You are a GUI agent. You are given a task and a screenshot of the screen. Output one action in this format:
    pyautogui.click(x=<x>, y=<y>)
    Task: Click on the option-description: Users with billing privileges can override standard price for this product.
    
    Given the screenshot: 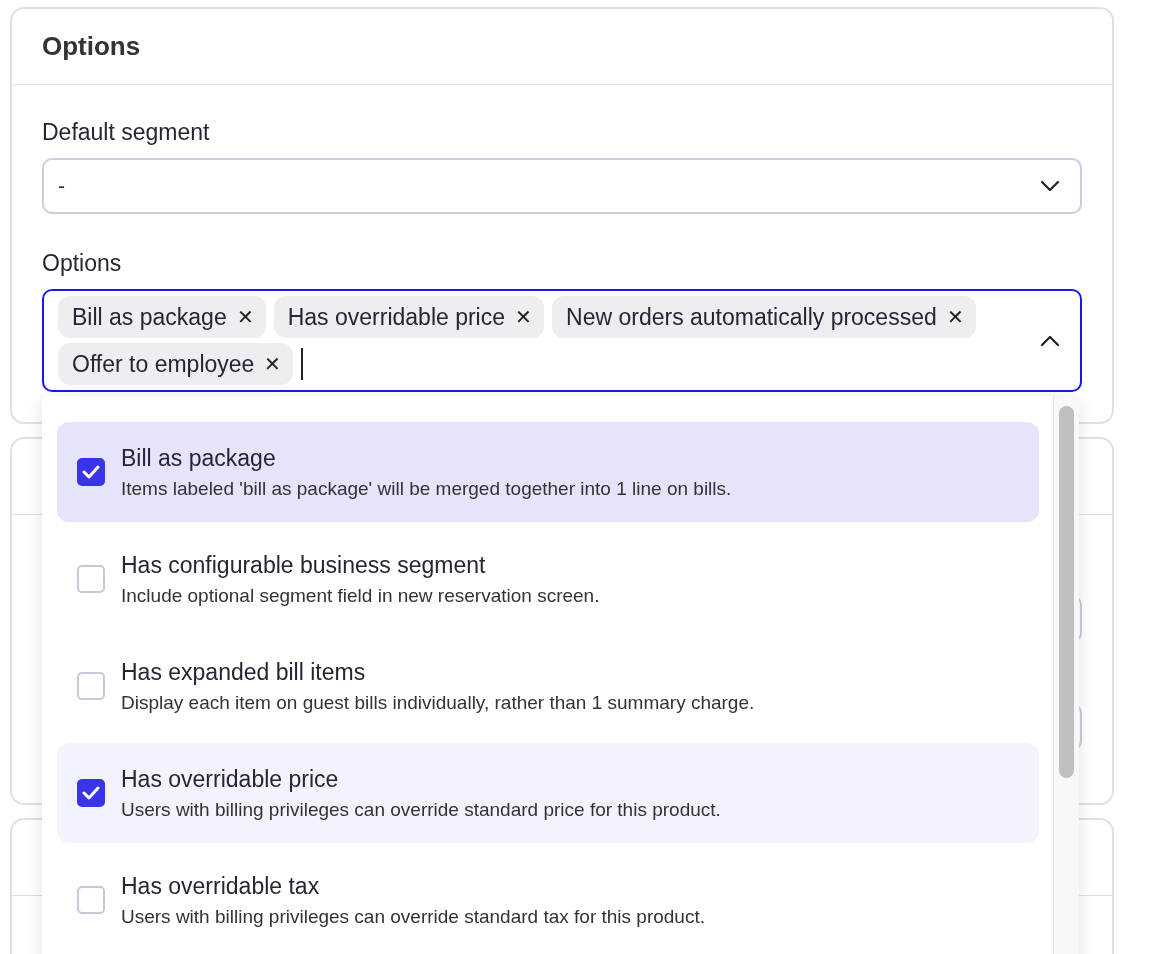 What is the action you would take?
    pyautogui.click(x=421, y=809)
    